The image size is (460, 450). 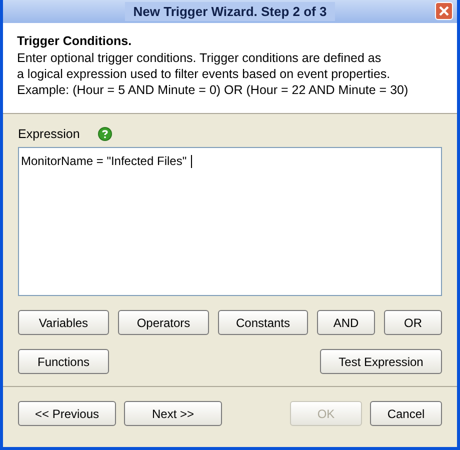 I want to click on expression-label: Expression, so click(x=49, y=134).